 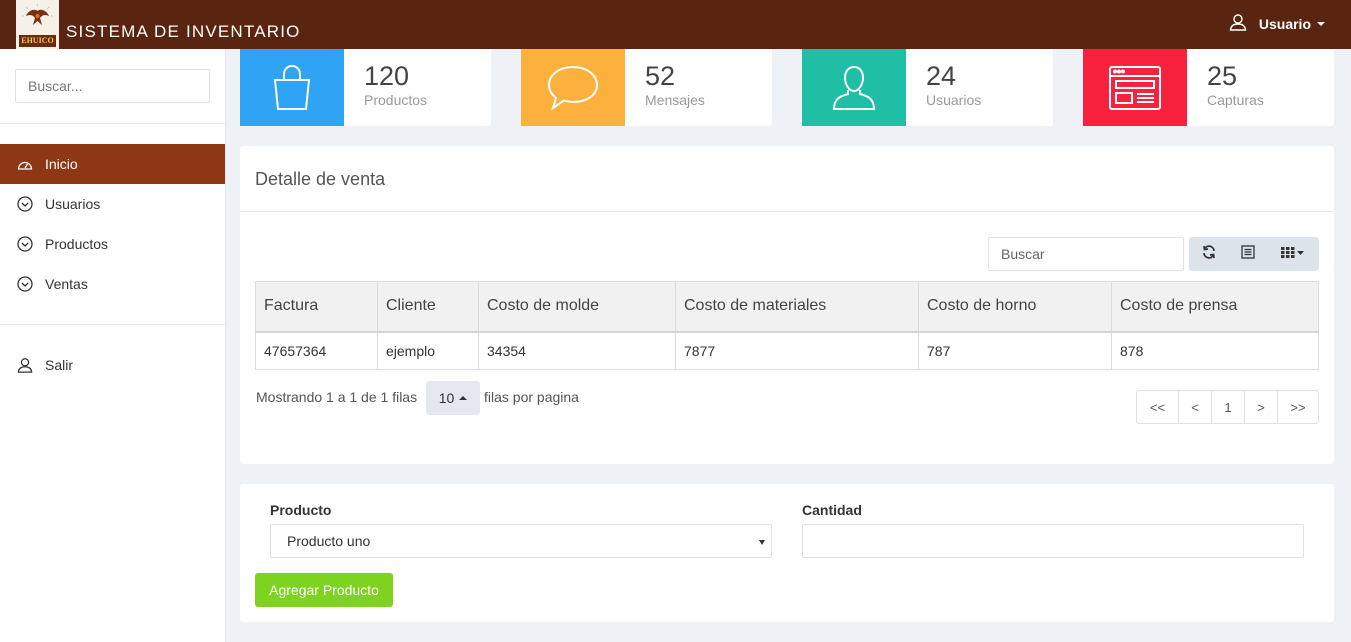 I want to click on stat-card-productos: 120 Productos, so click(x=365, y=87).